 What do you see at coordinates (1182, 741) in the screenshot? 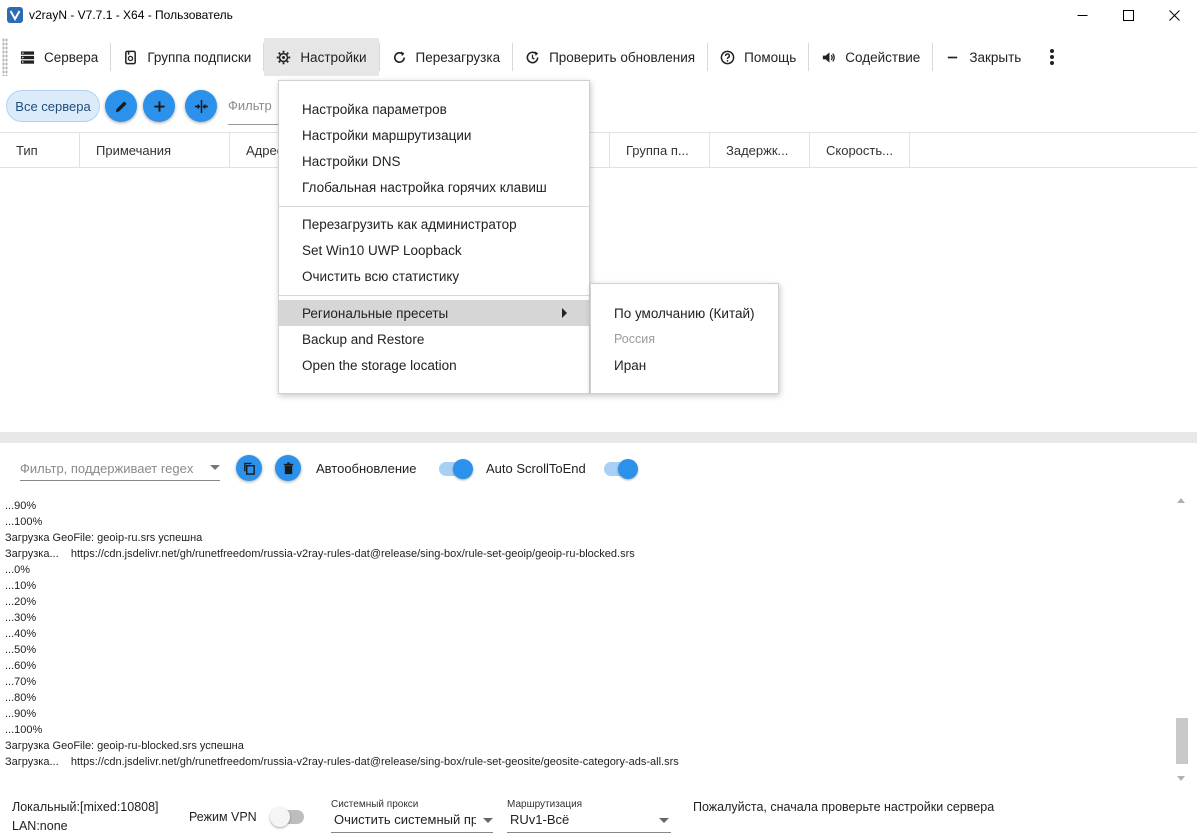
I see `scrollbar-thumb` at bounding box center [1182, 741].